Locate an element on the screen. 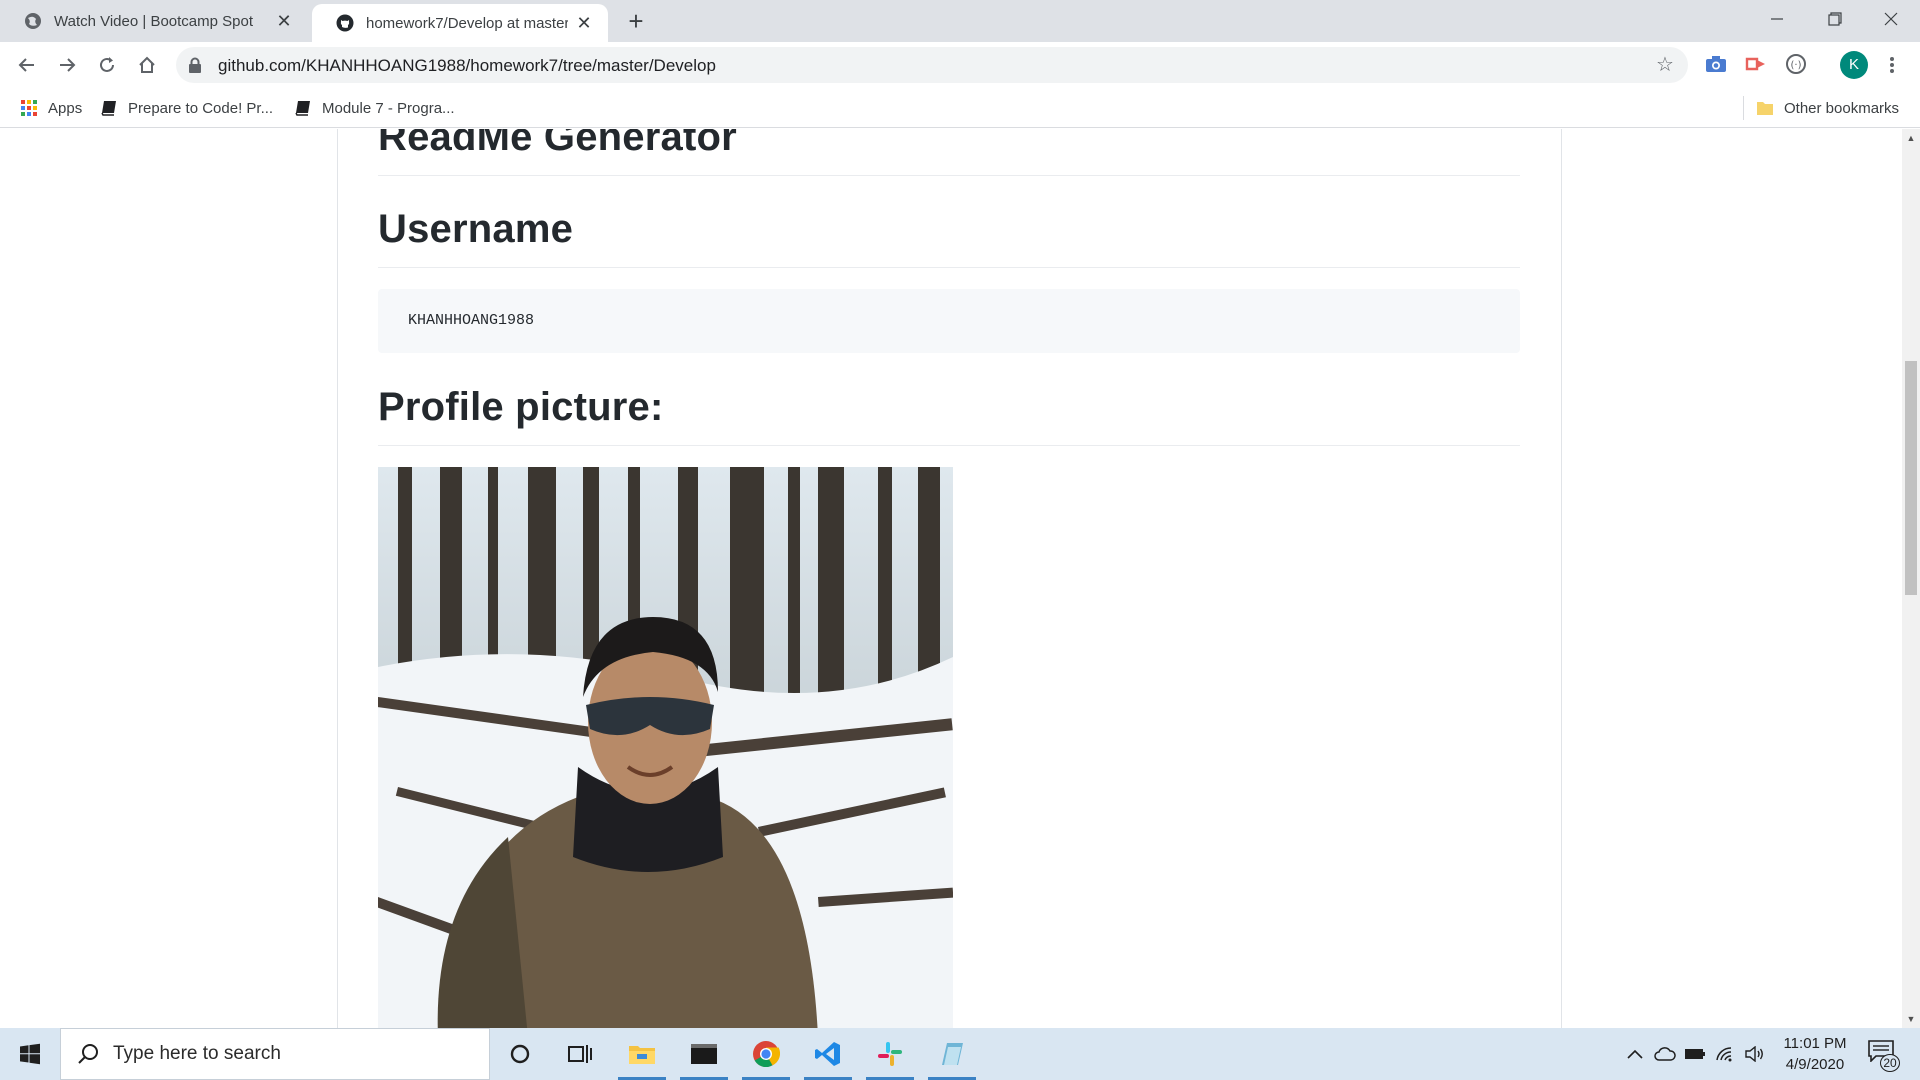 The width and height of the screenshot is (1920, 1080). notifications-icon: 20 is located at coordinates (1884, 1056).